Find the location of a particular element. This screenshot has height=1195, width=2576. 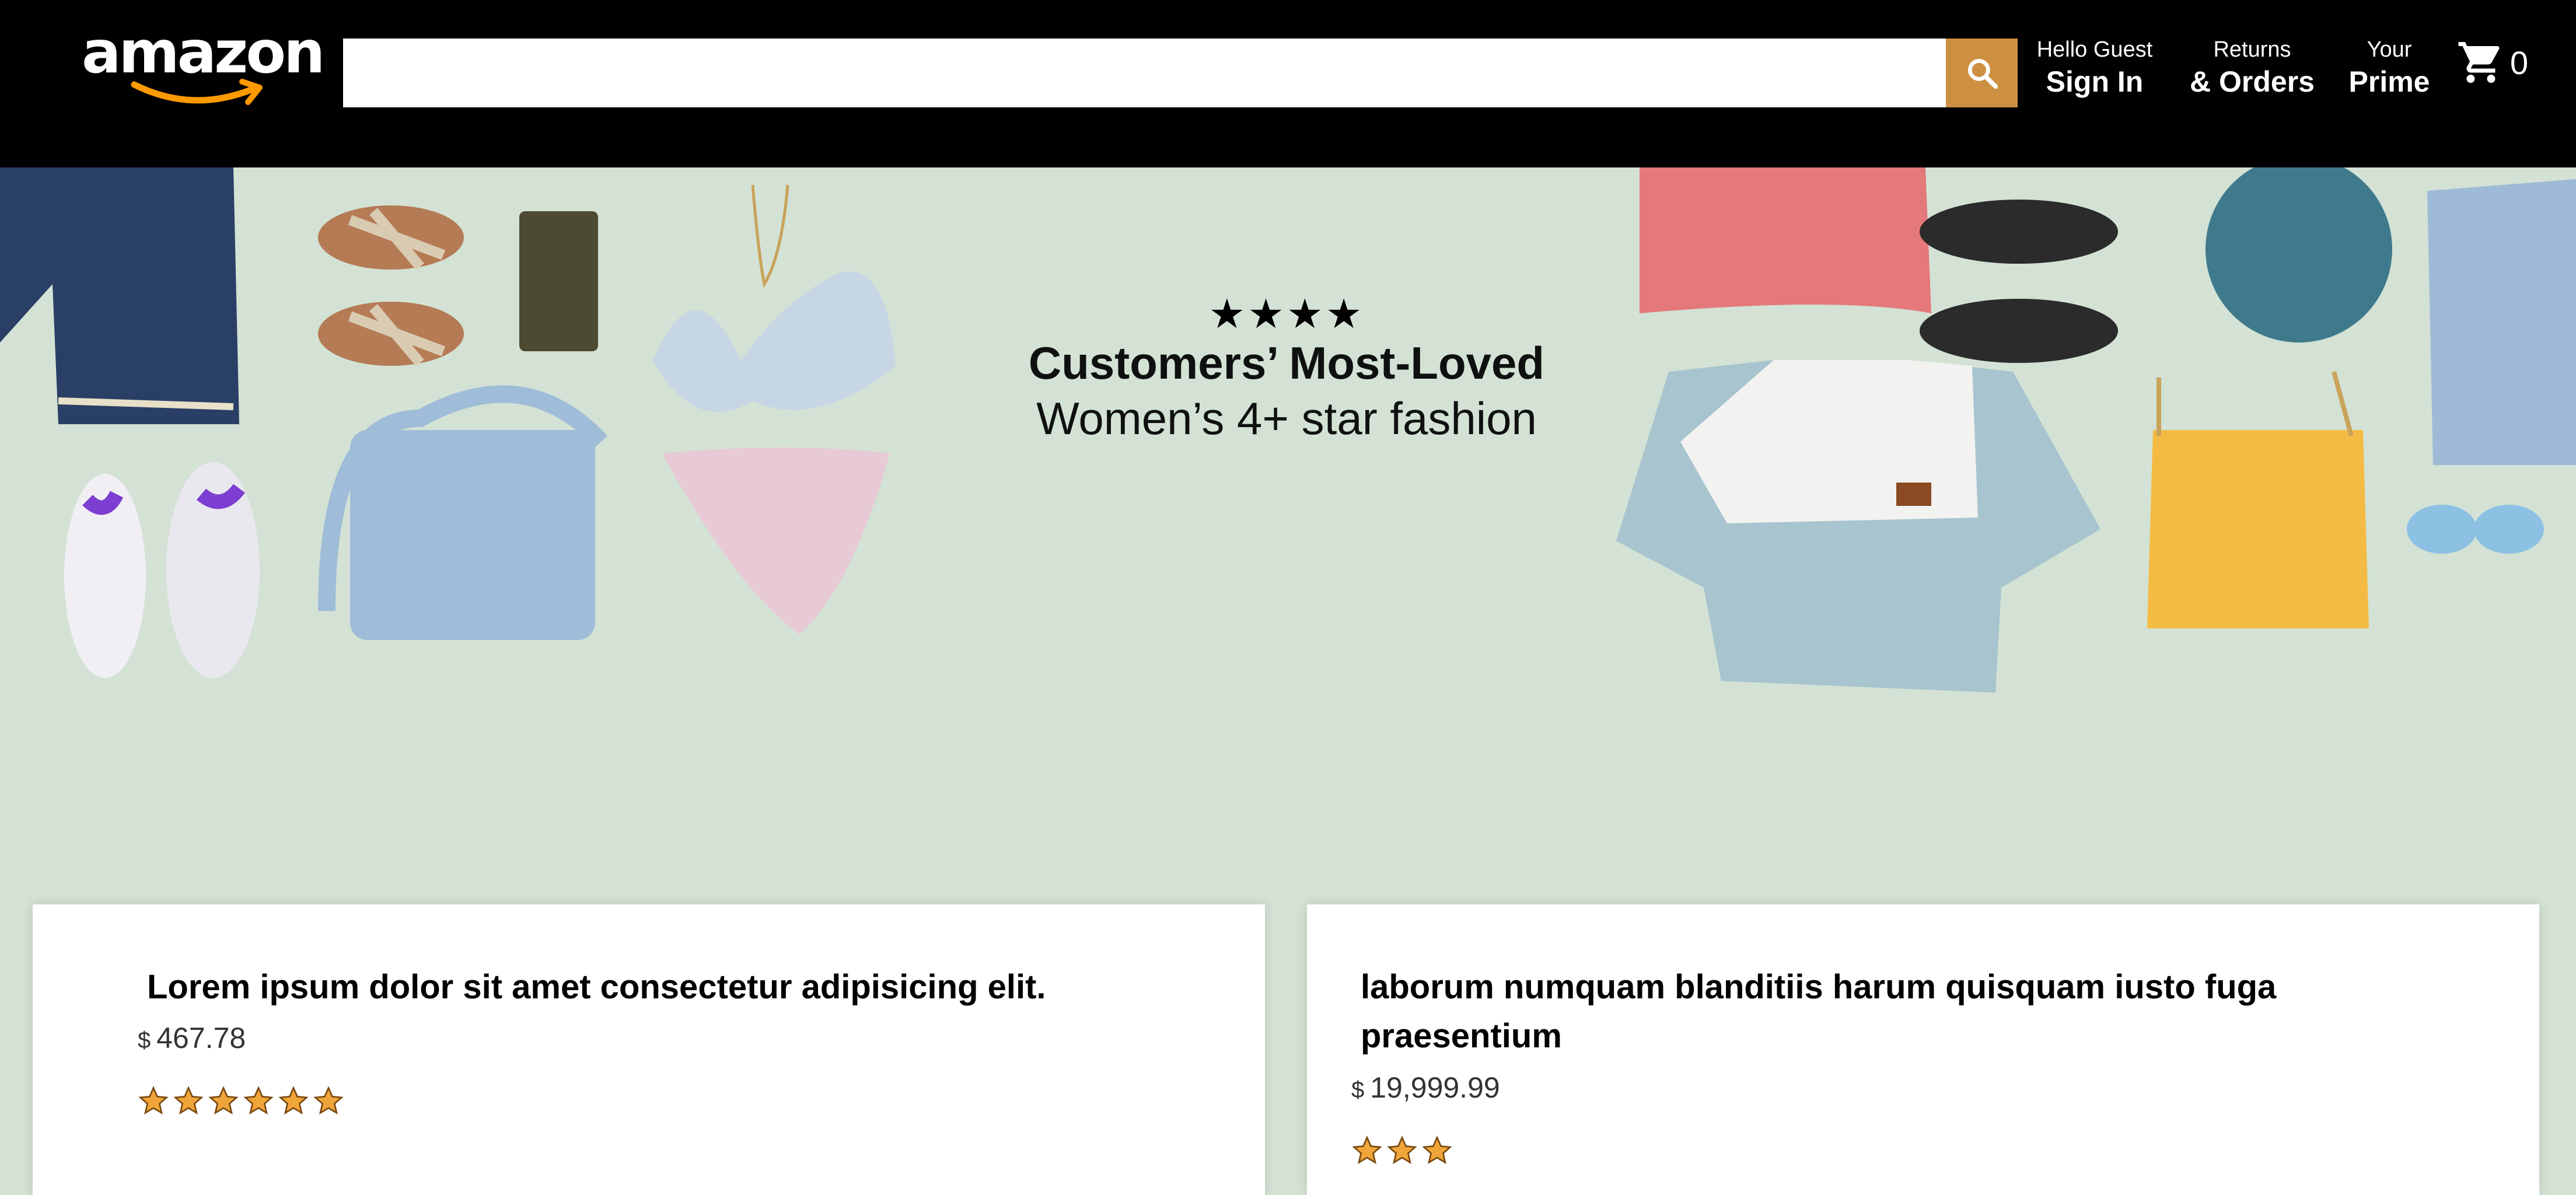

nav-returns-orders: Returns & Orders is located at coordinates (2252, 68).